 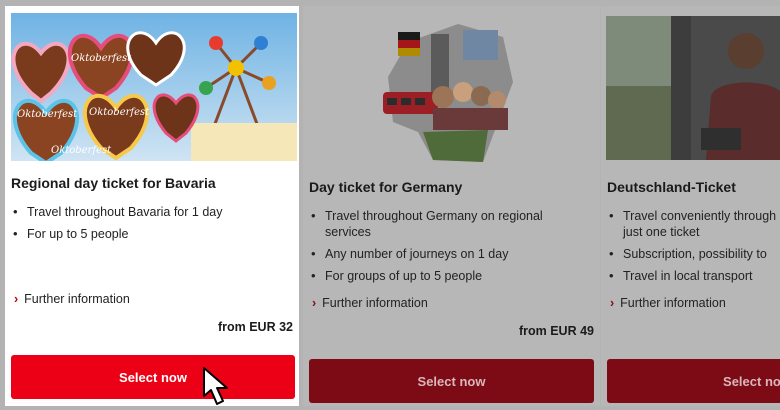 I want to click on pointer-arrow-icon, so click(x=215, y=386).